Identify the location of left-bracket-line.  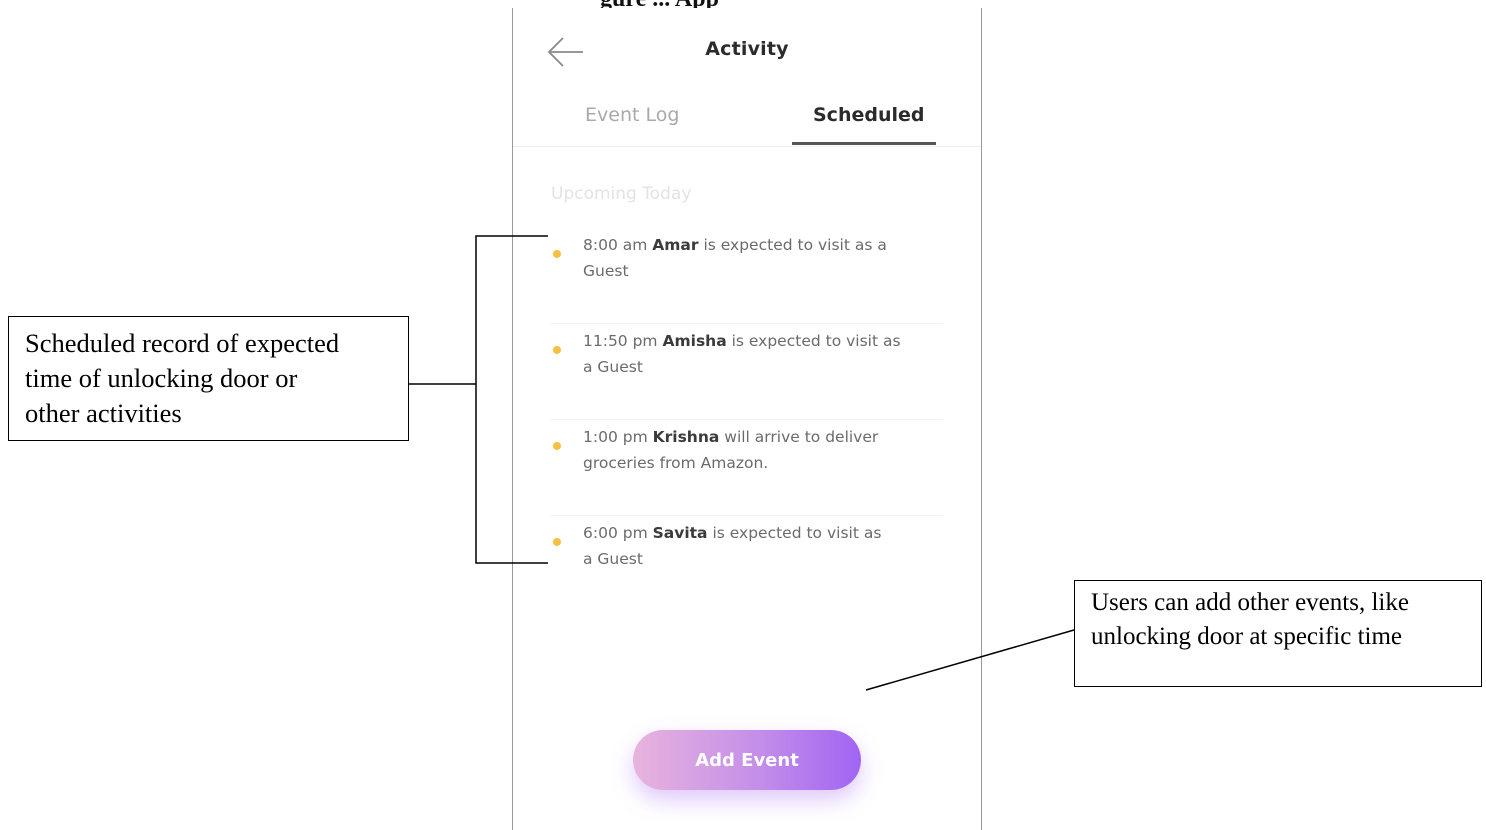
(511, 399).